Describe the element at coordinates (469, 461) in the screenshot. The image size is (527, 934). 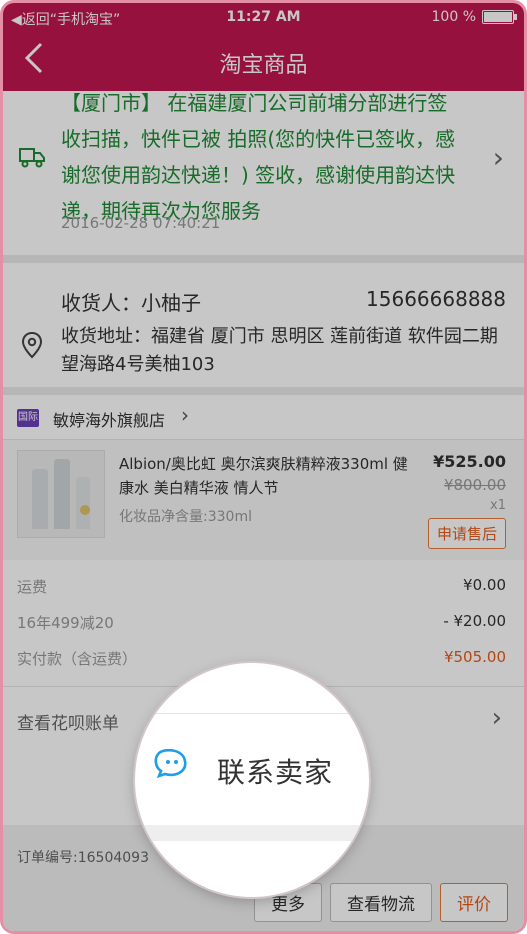
I see `product-price: ¥525.00` at that location.